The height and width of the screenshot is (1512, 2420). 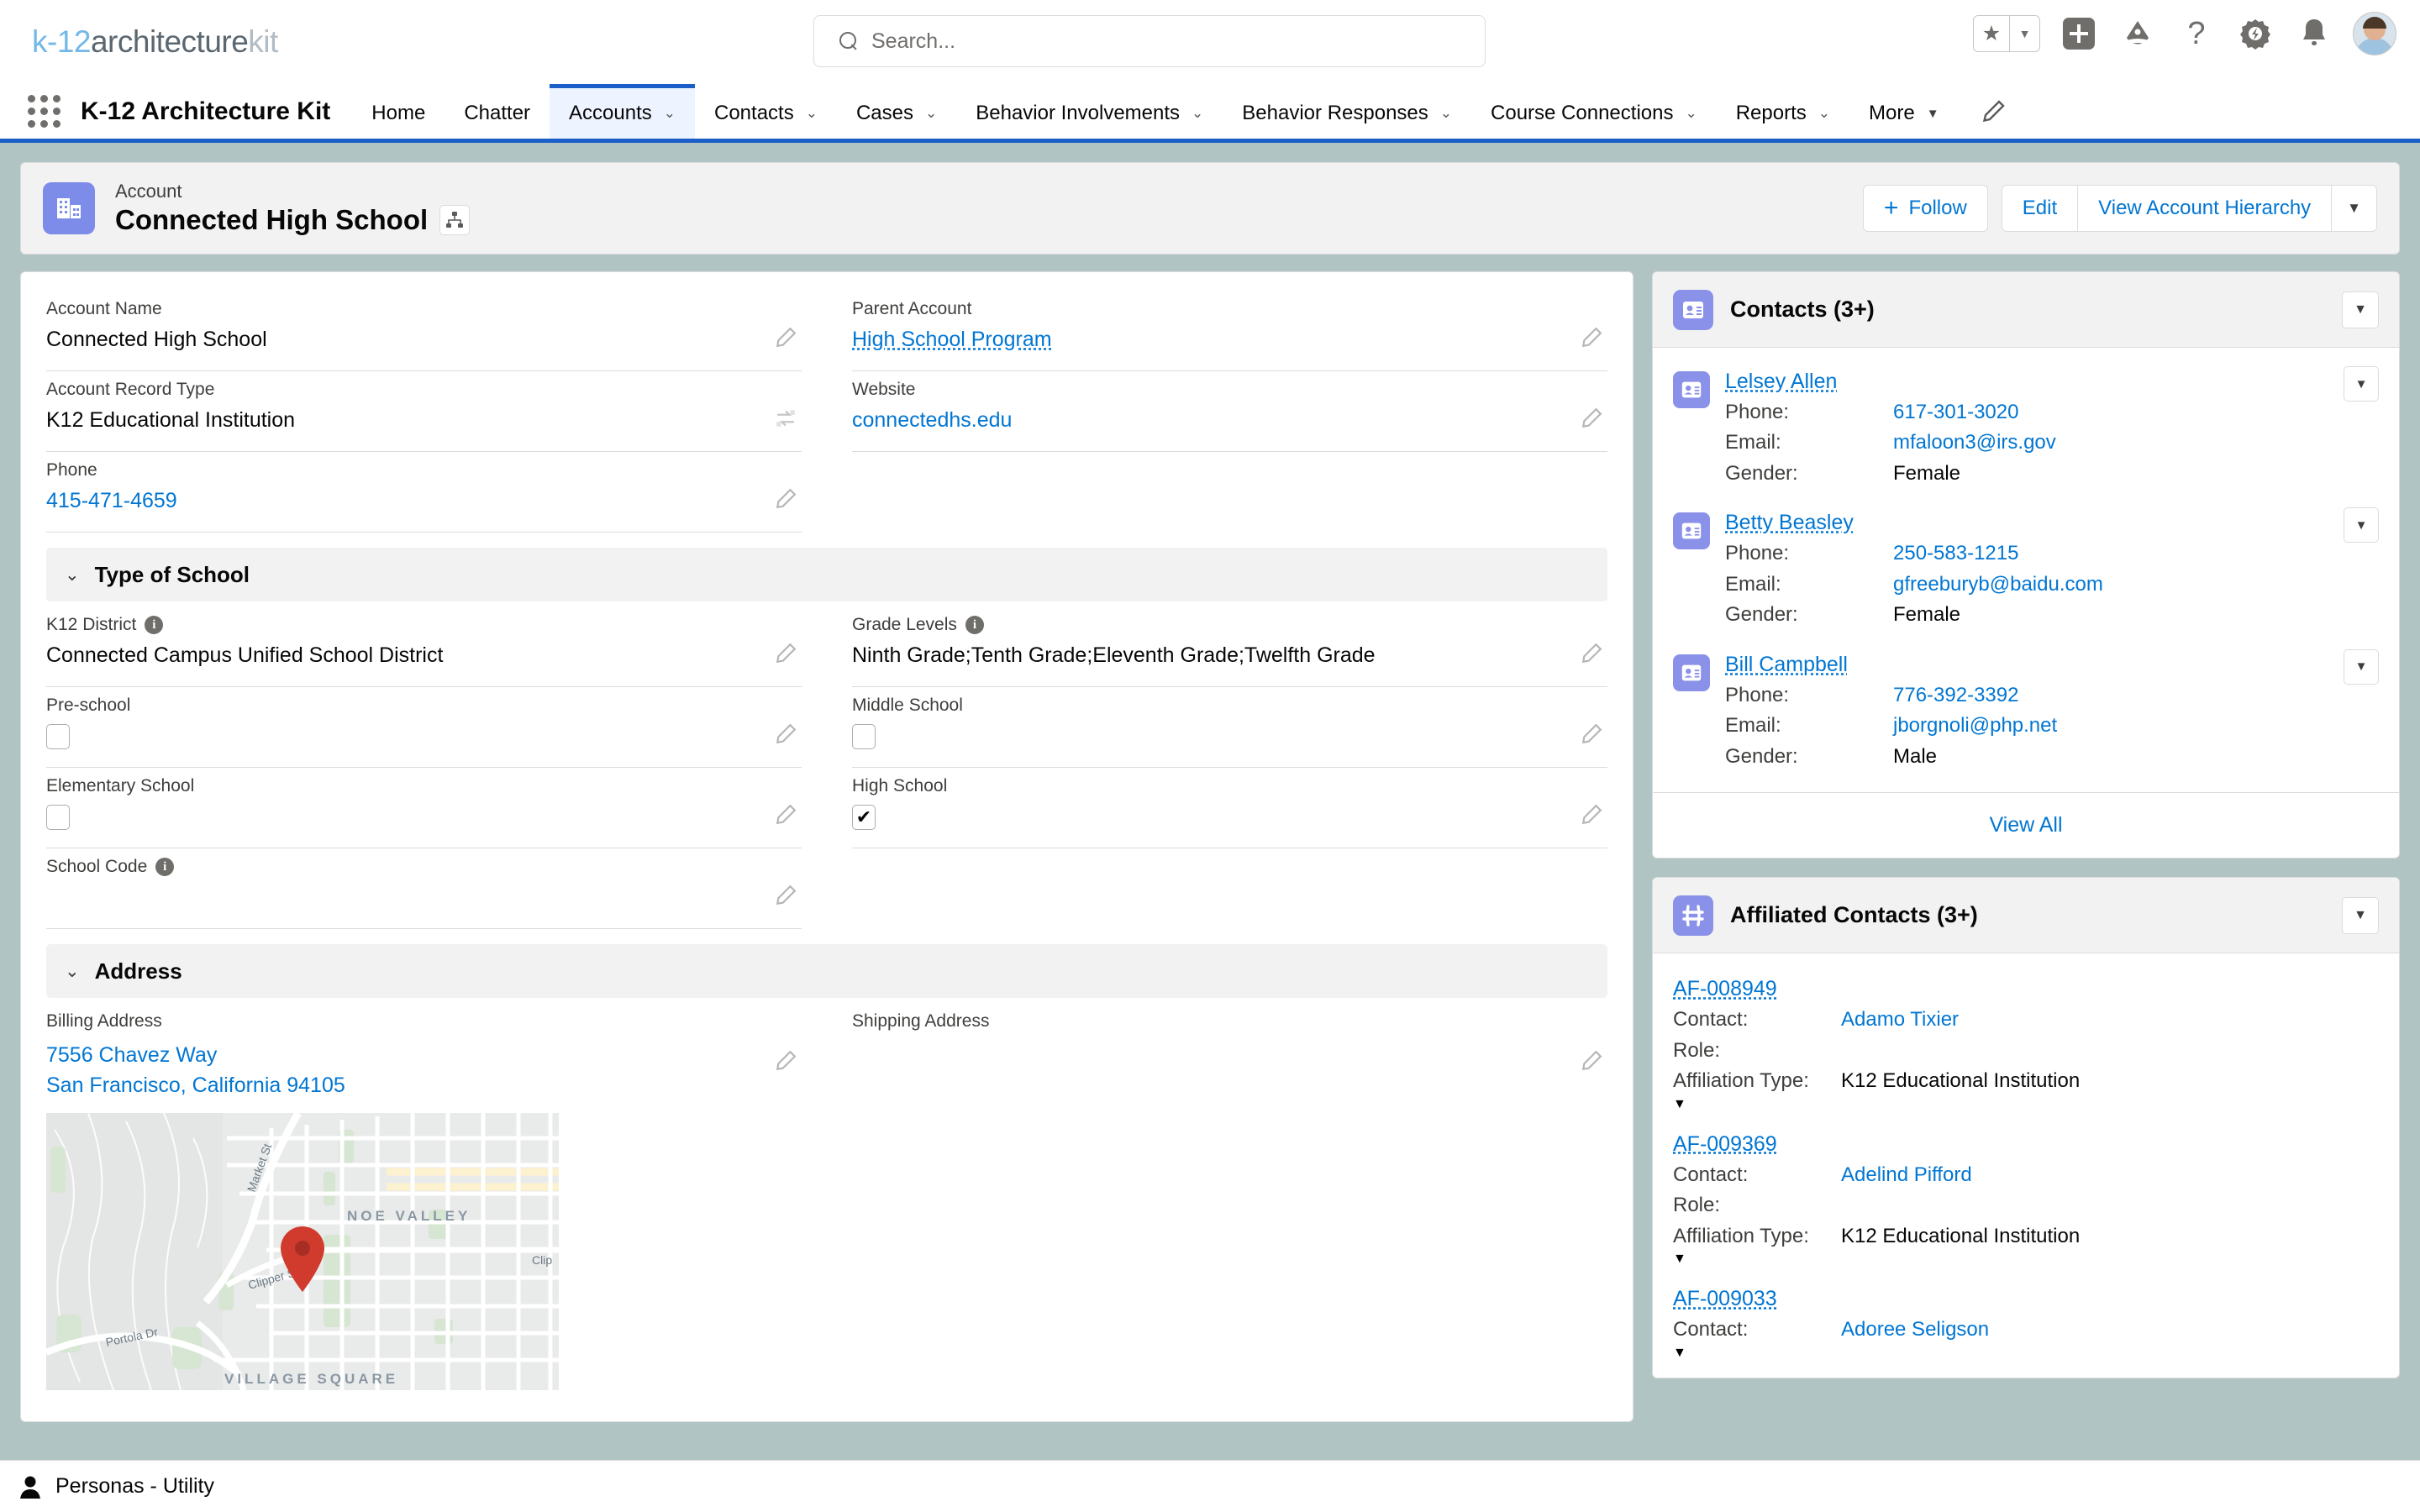 I want to click on contact-name-link: Betty Beasley, so click(x=1790, y=523).